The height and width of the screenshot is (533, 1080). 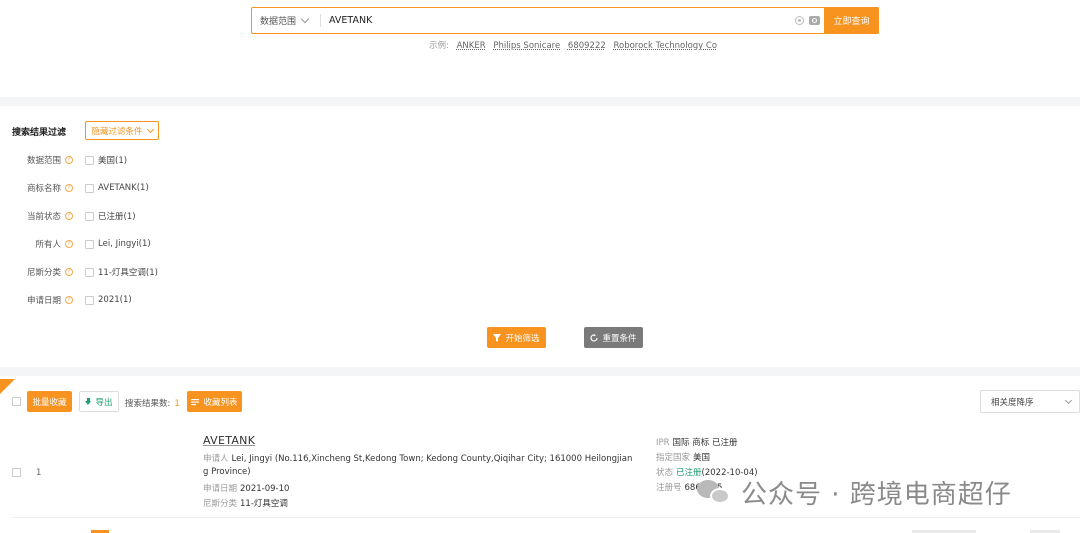 What do you see at coordinates (115, 300) in the screenshot?
I see `filter-option: 2021(1)` at bounding box center [115, 300].